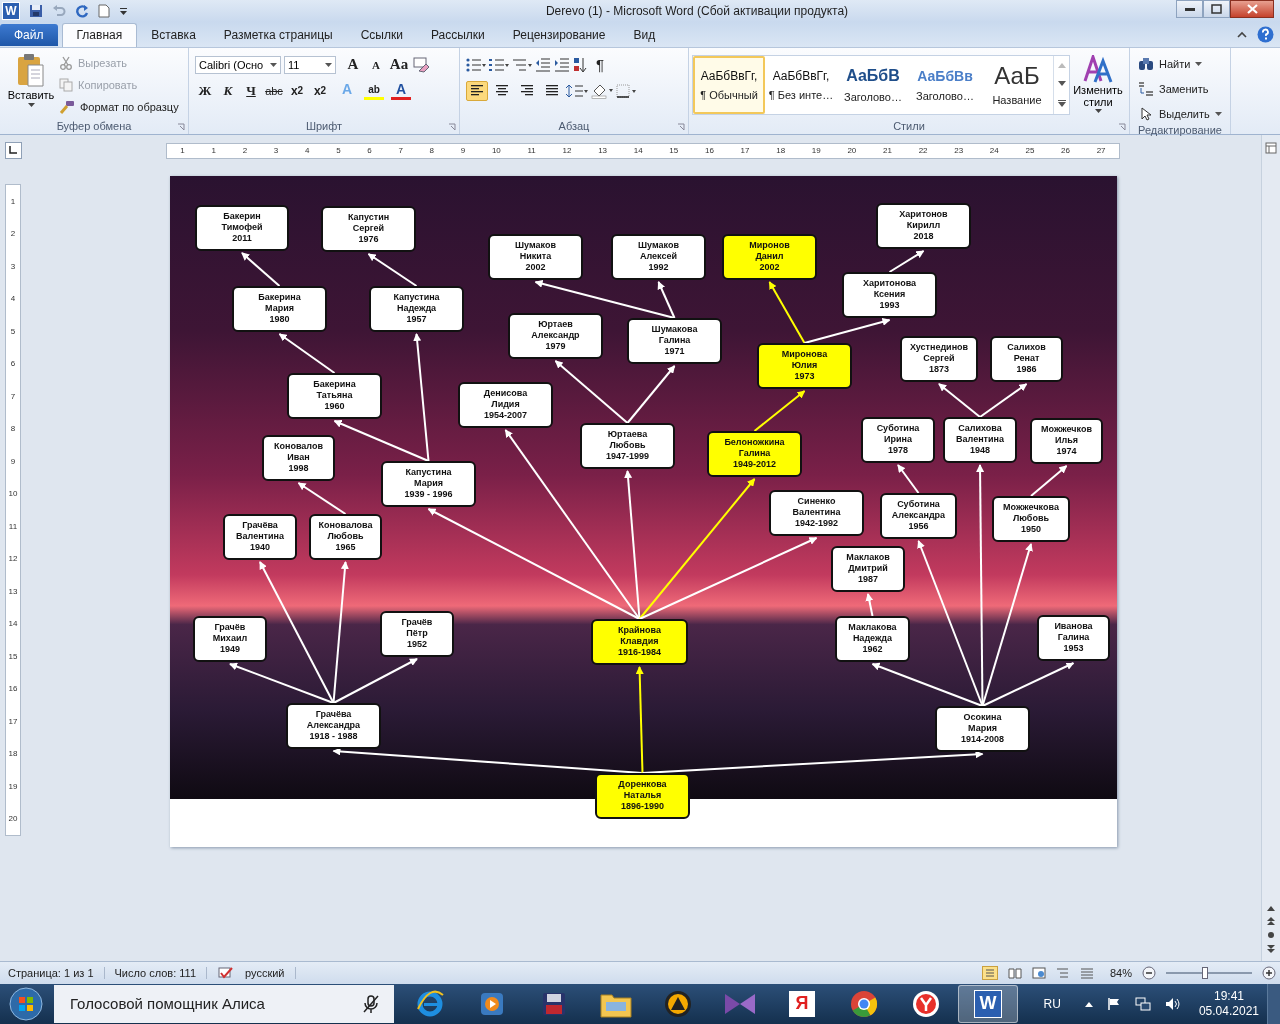  I want to click on font-name-field: Calibri (Осно, so click(238, 64).